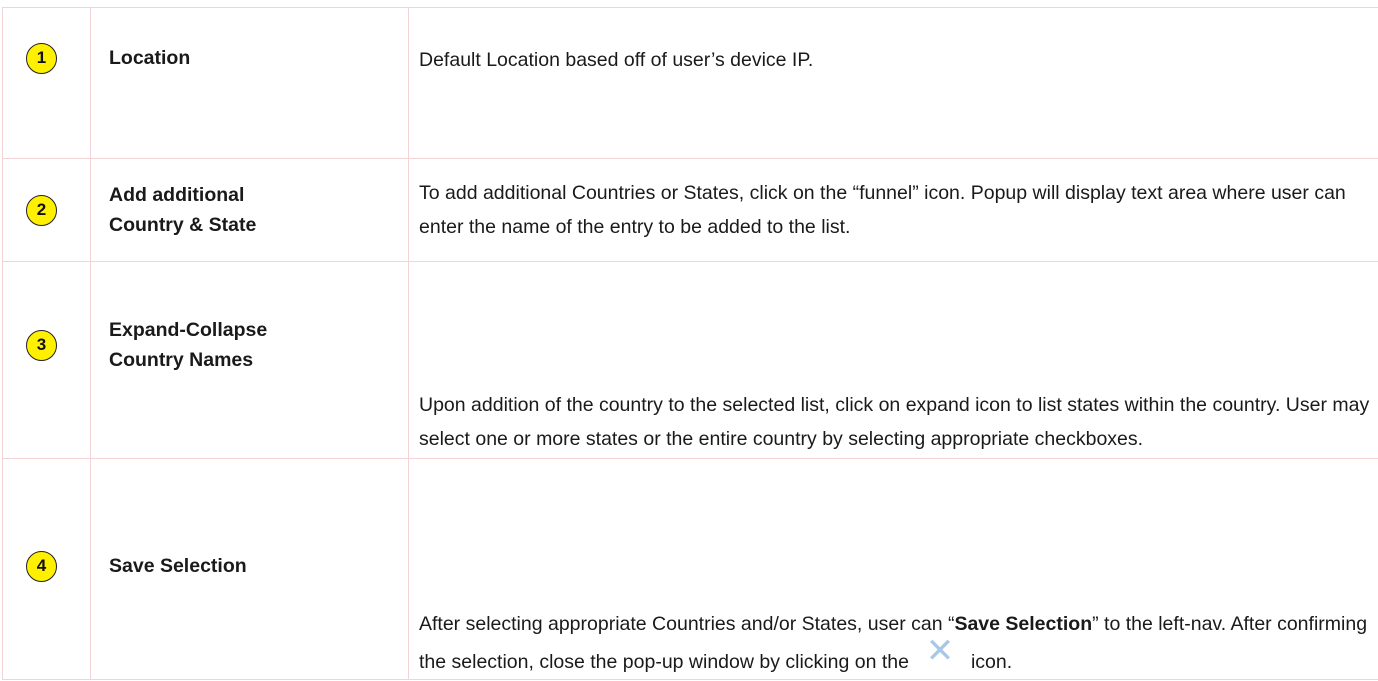 Image resolution: width=1378 pixels, height=681 pixels. I want to click on feature-name-line: Add additional, so click(177, 195).